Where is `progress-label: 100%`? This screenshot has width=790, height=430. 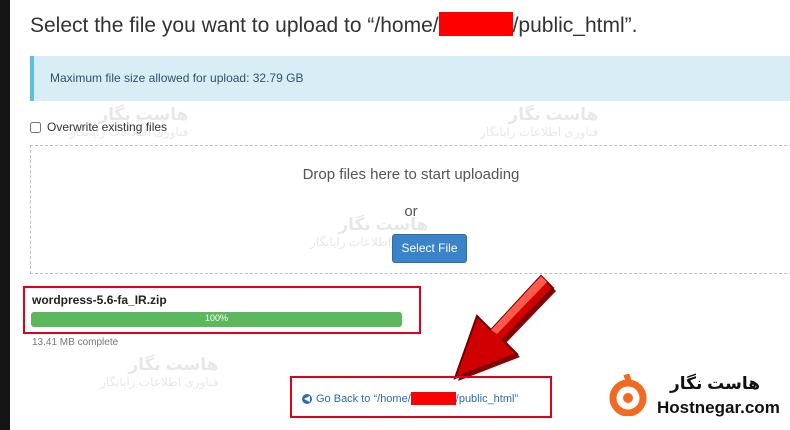 progress-label: 100% is located at coordinates (216, 318).